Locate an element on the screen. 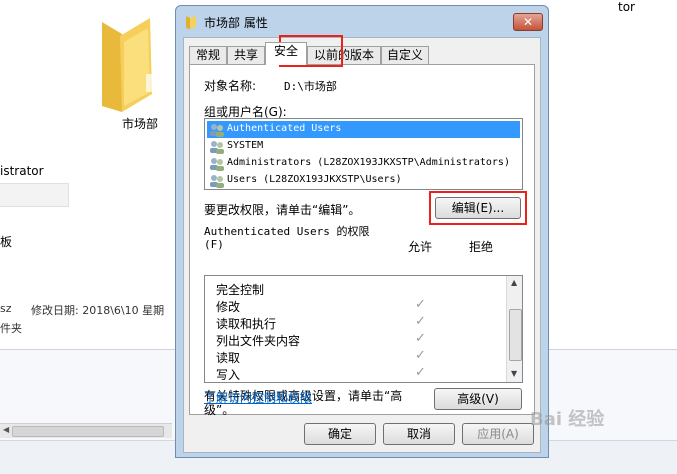  change-permissions-hint: 要更改权限，请单击“编辑”。 is located at coordinates (282, 210).